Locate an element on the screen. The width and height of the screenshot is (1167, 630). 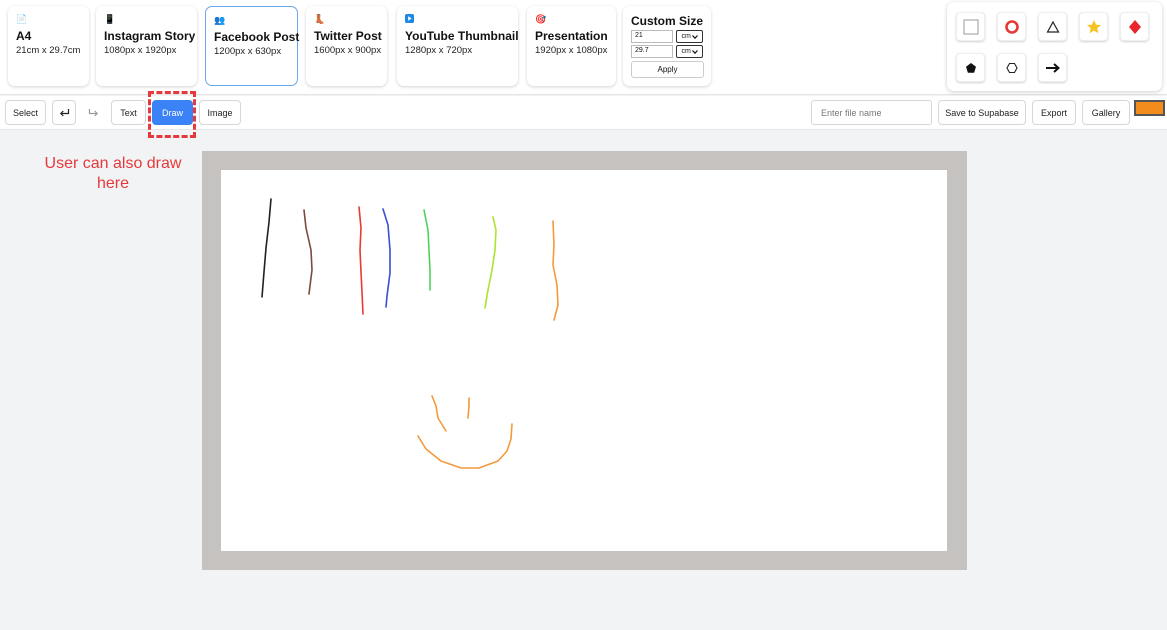
preset-name: A4 is located at coordinates (24, 36).